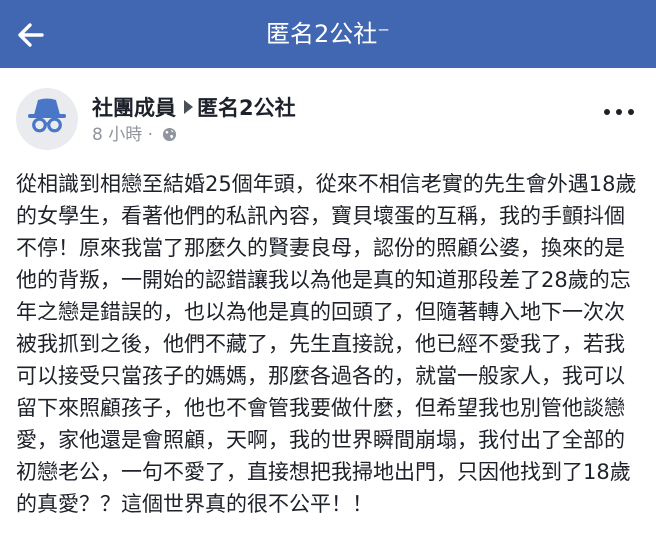  Describe the element at coordinates (607, 112) in the screenshot. I see `more-dots-icon` at that location.